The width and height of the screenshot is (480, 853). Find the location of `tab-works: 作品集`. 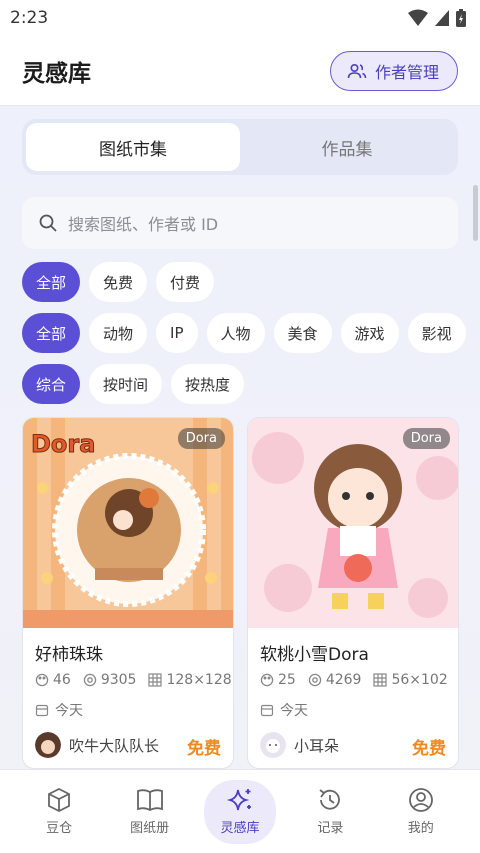

tab-works: 作品集 is located at coordinates (347, 147).